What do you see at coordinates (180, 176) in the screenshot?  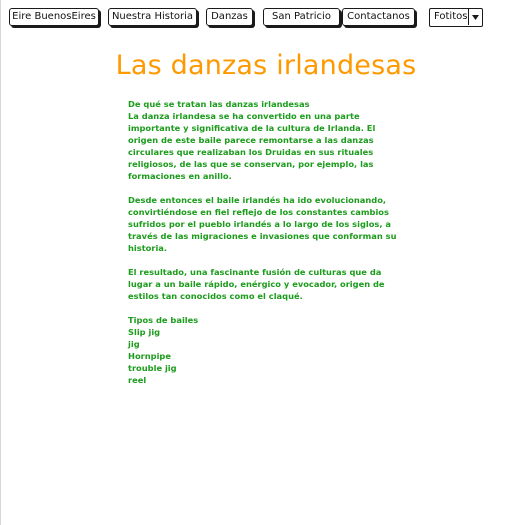 I see `text-line: formaciones en anillo.` at bounding box center [180, 176].